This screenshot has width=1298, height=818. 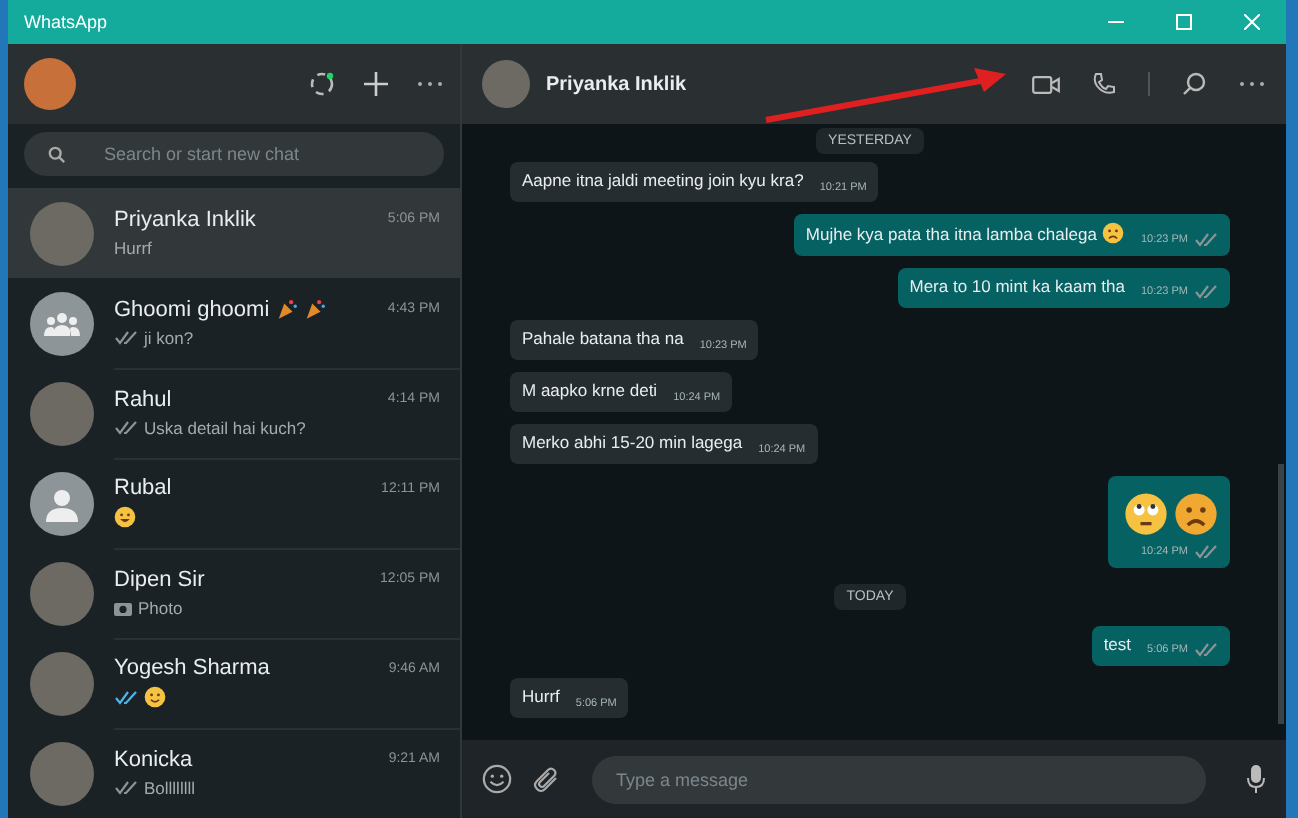 I want to click on scrollbar, so click(x=1281, y=594).